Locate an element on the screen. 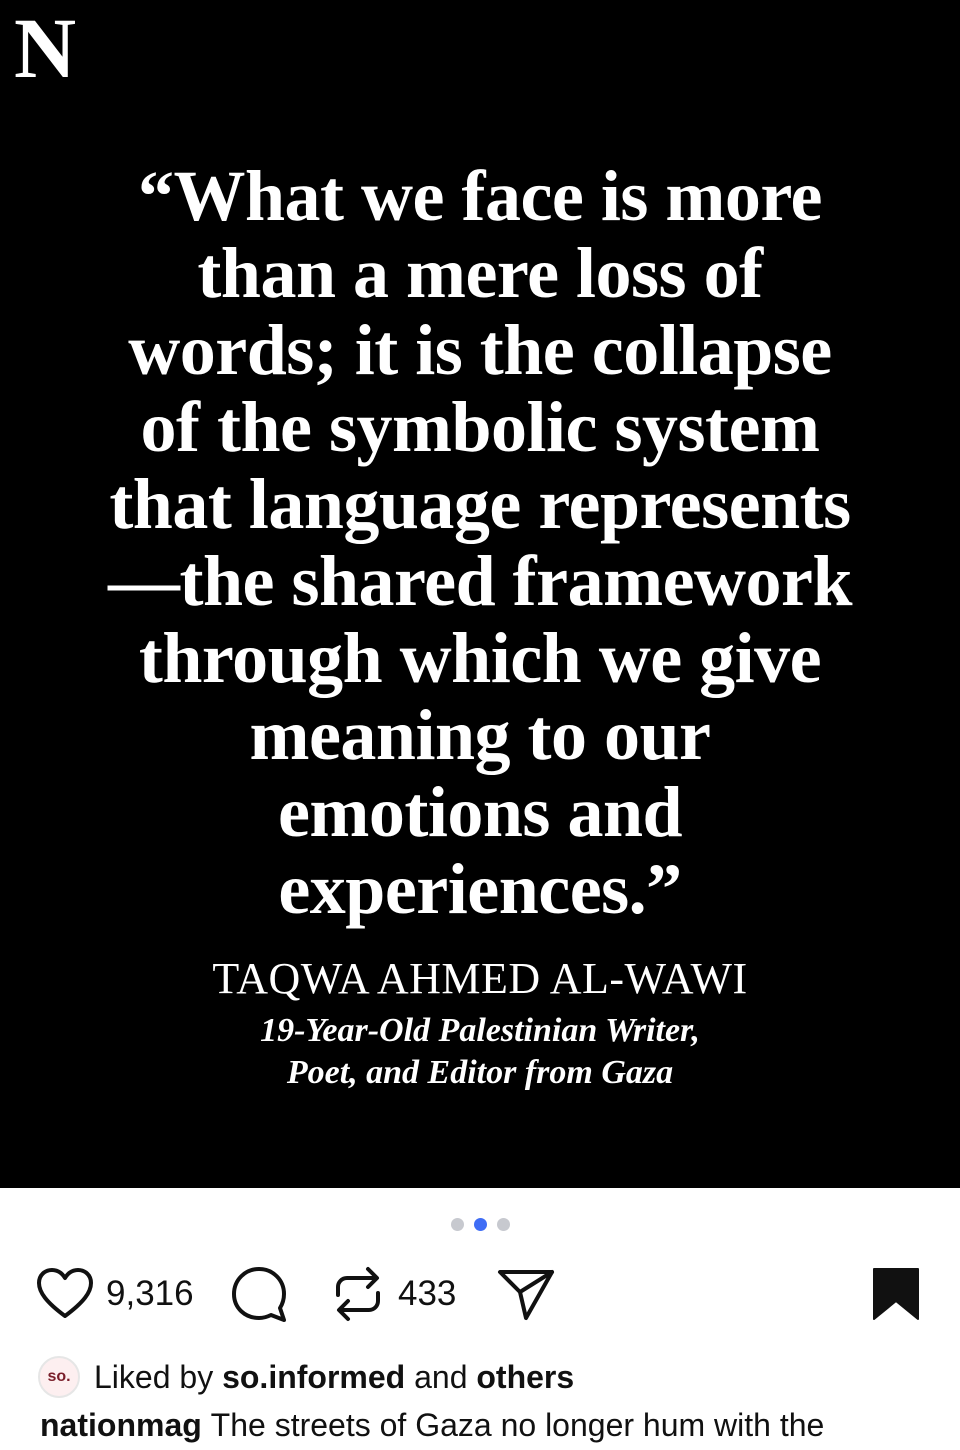 The image size is (960, 1450). comment-icon is located at coordinates (259, 1294).